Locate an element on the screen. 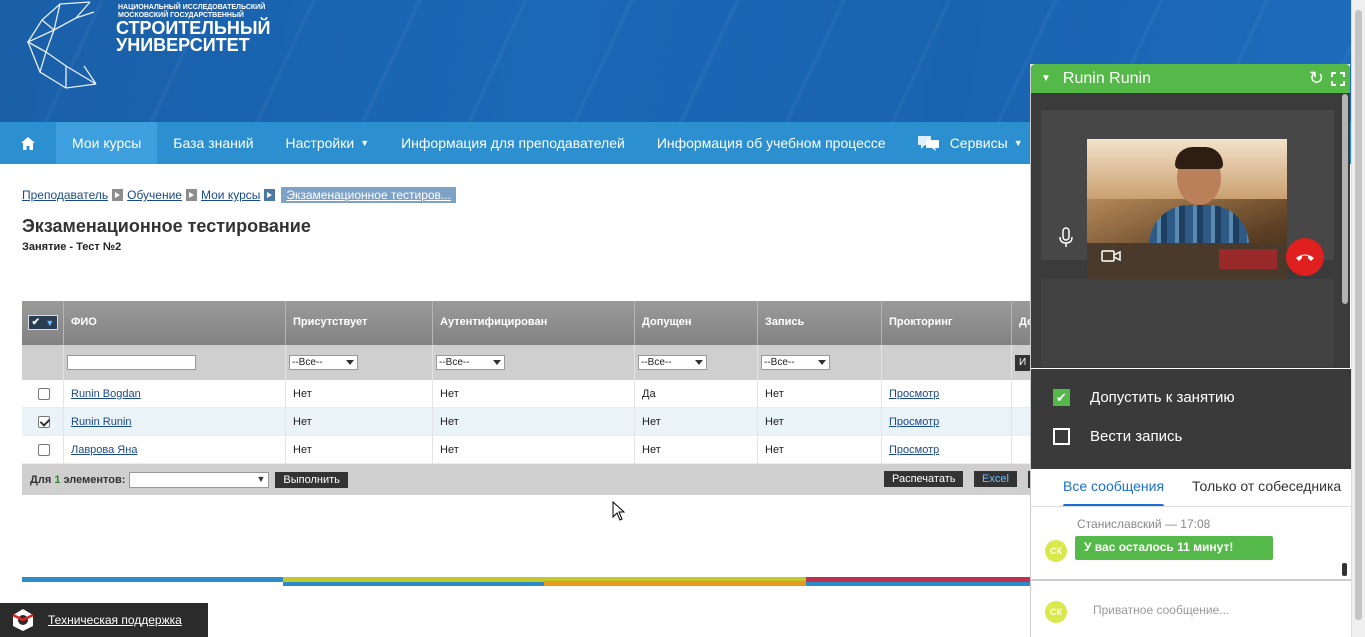  tech-support-button: Техническая поддержка is located at coordinates (104, 620).